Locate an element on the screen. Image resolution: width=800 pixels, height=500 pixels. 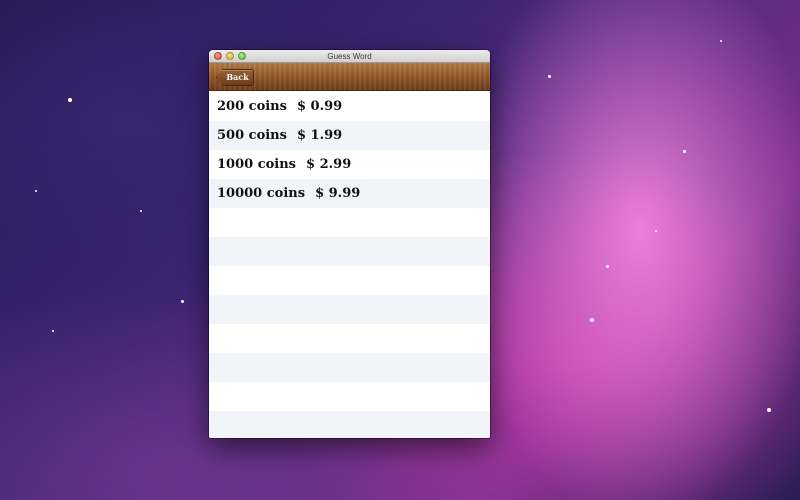
price-label: $ 2.99 is located at coordinates (329, 164).